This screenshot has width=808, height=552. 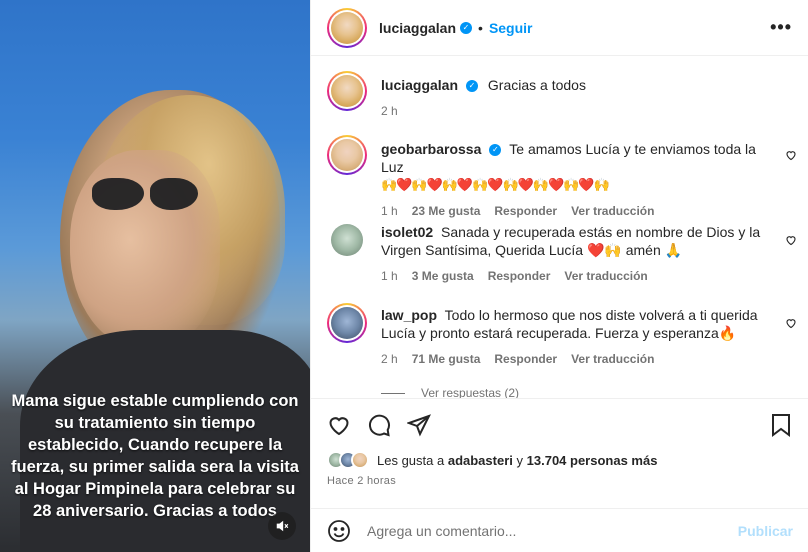 What do you see at coordinates (520, 460) in the screenshot?
I see `likes-middle: y` at bounding box center [520, 460].